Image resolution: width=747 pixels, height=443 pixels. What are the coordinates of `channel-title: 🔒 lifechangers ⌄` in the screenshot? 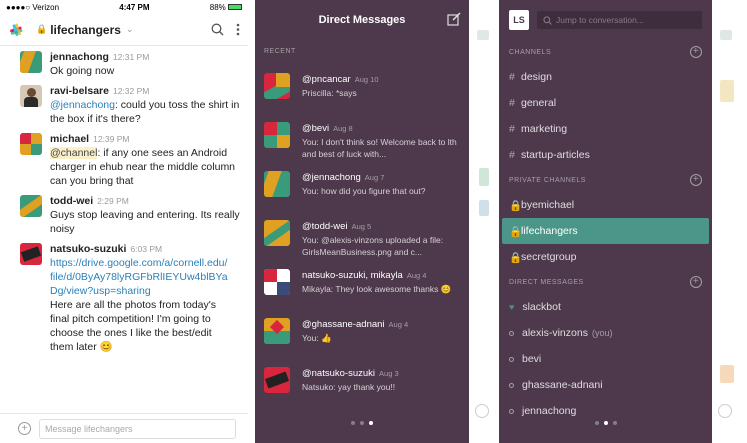 It's located at (84, 30).